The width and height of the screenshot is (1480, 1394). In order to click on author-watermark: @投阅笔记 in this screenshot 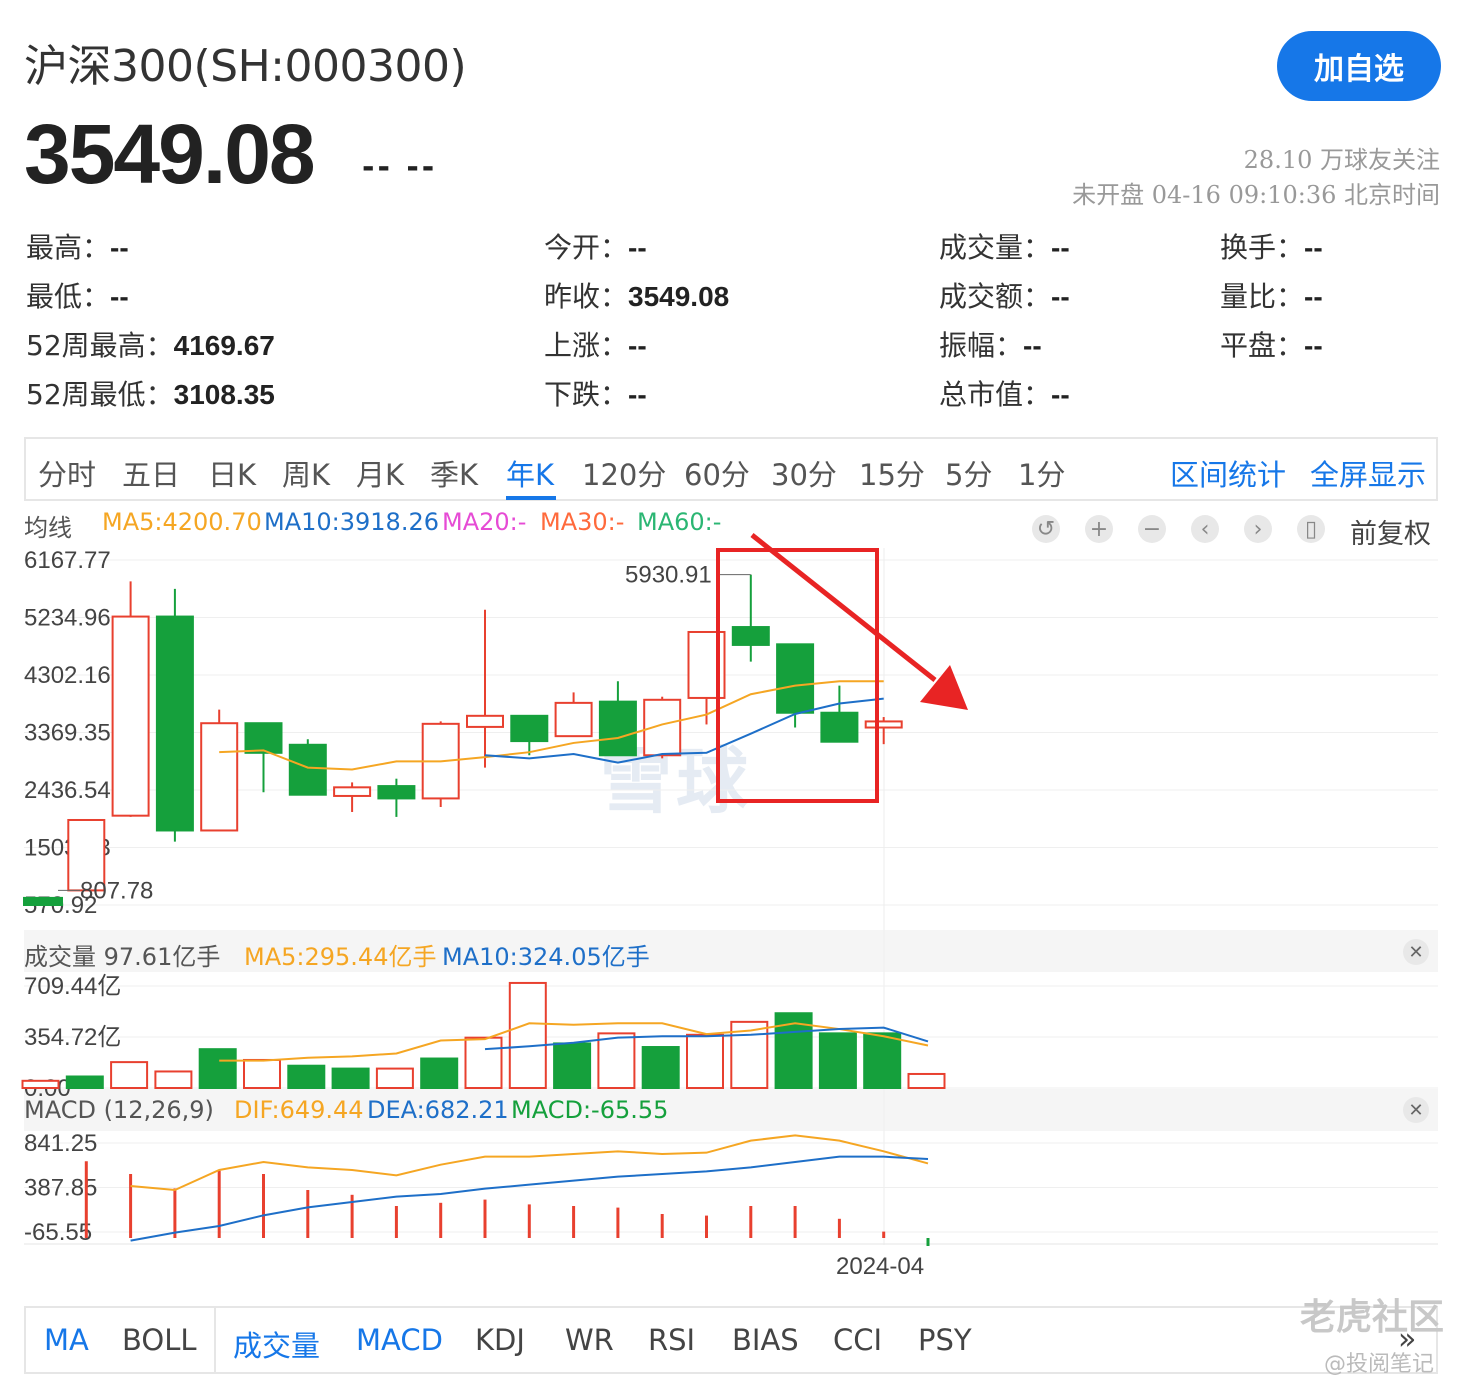, I will do `click(1379, 1364)`.